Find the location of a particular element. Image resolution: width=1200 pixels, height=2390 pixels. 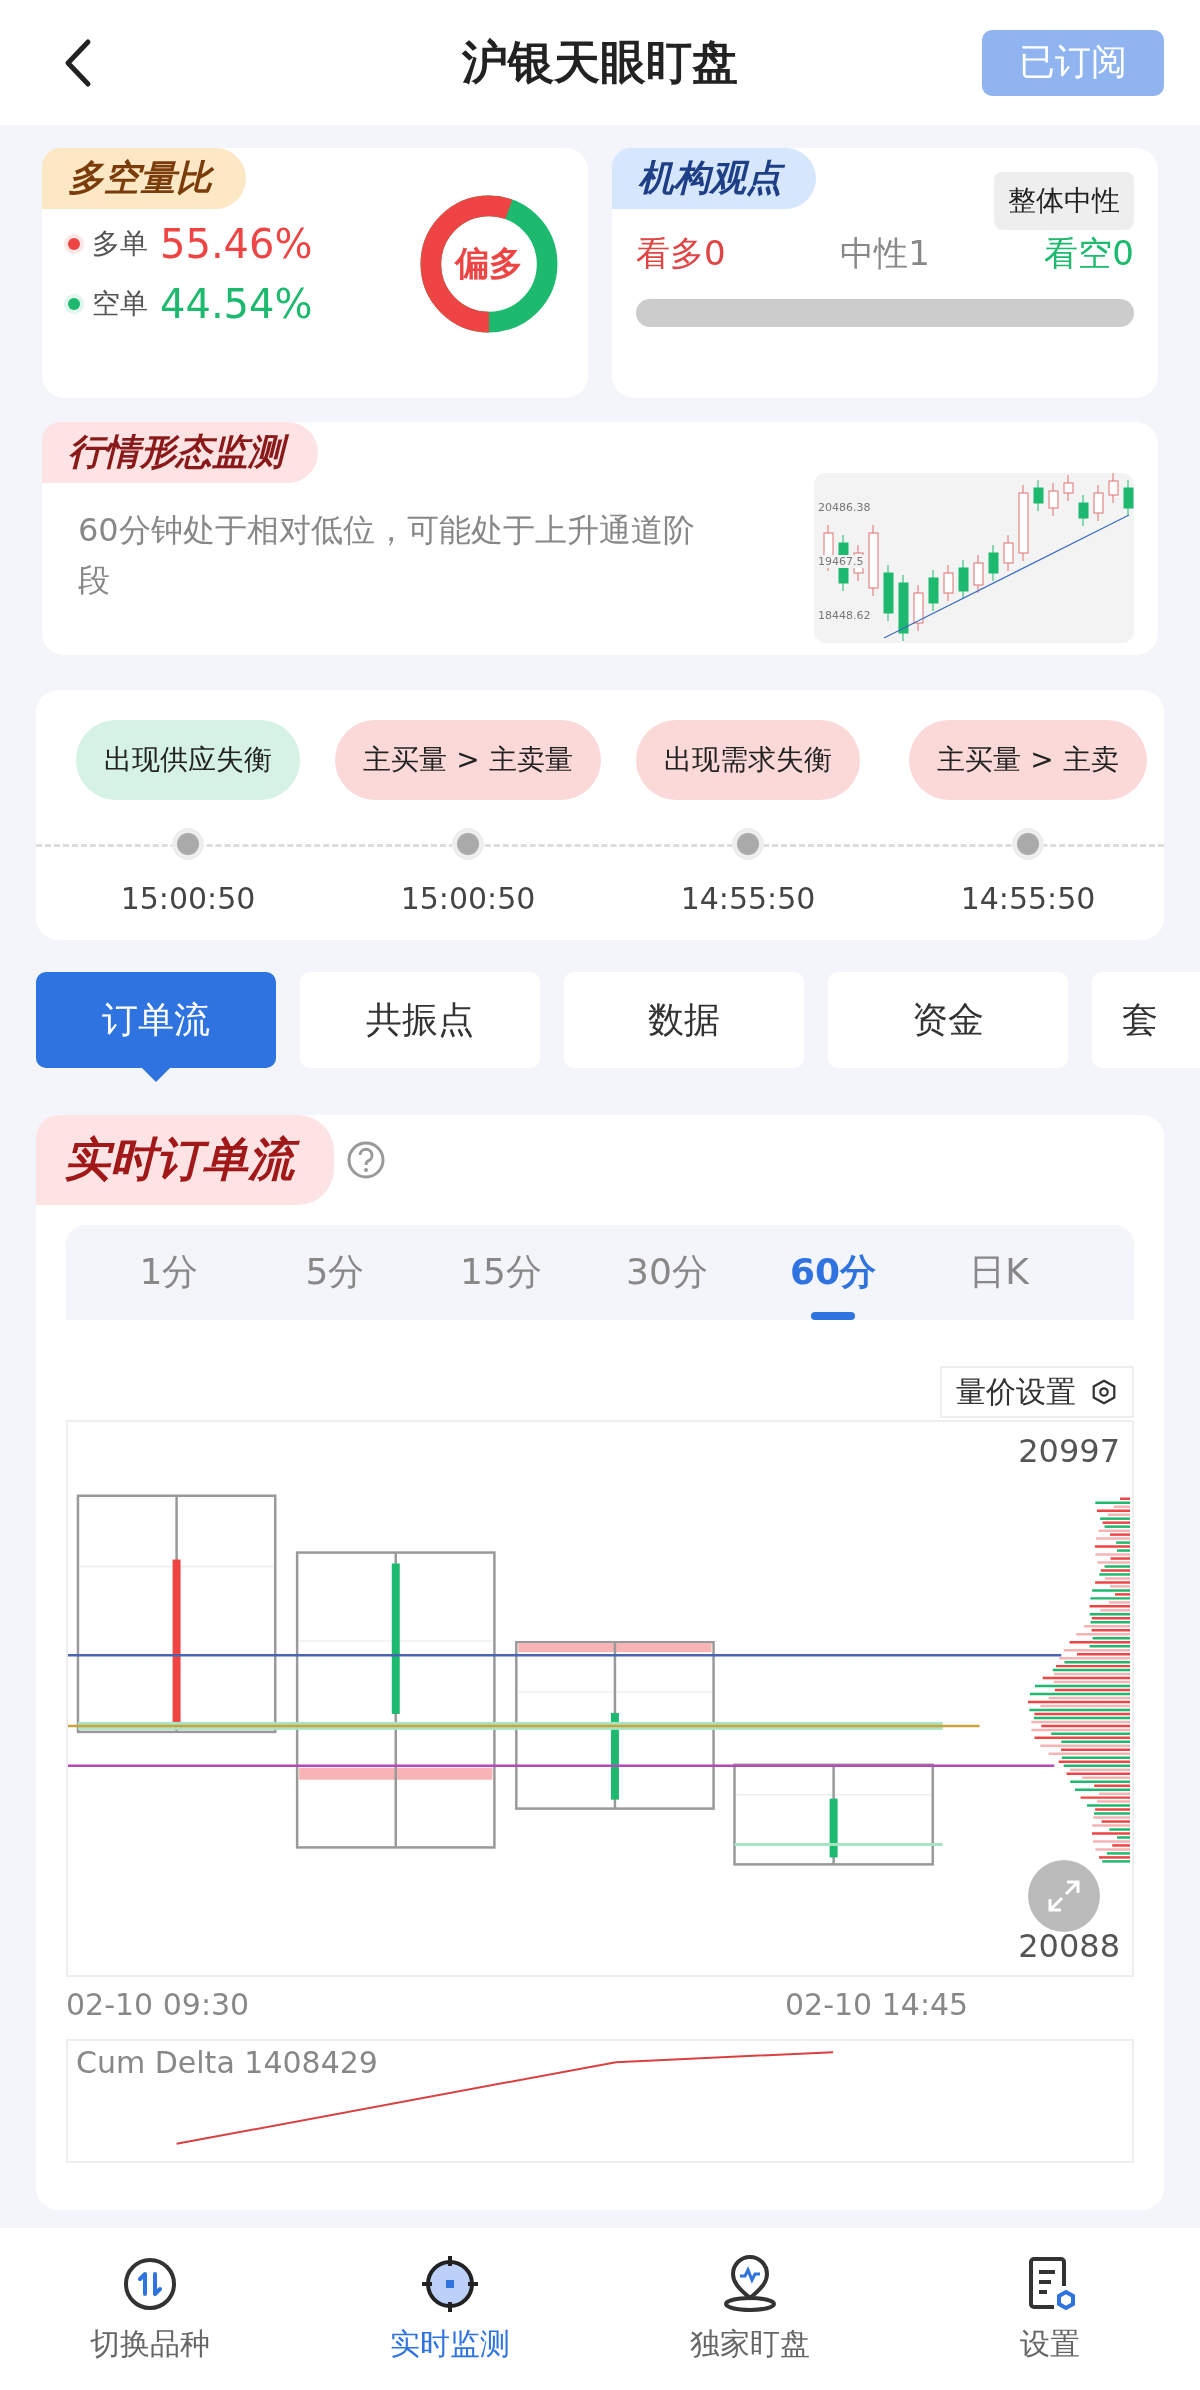

nav-tab: 设置 is located at coordinates (1050, 2309).